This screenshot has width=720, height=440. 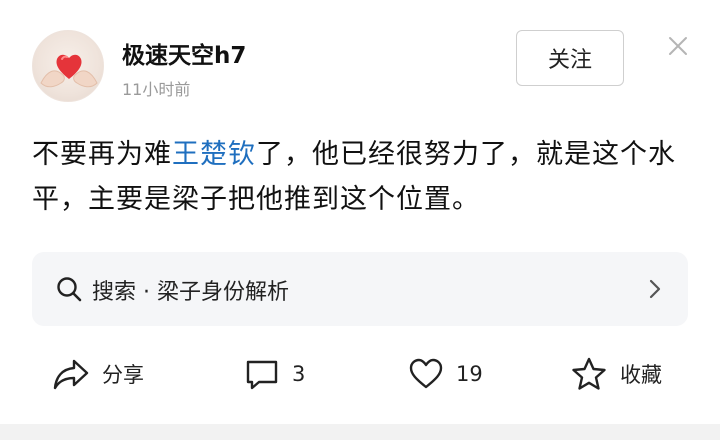 What do you see at coordinates (190, 292) in the screenshot?
I see `search-suggestion-text: 搜索 · 梁子身份解析` at bounding box center [190, 292].